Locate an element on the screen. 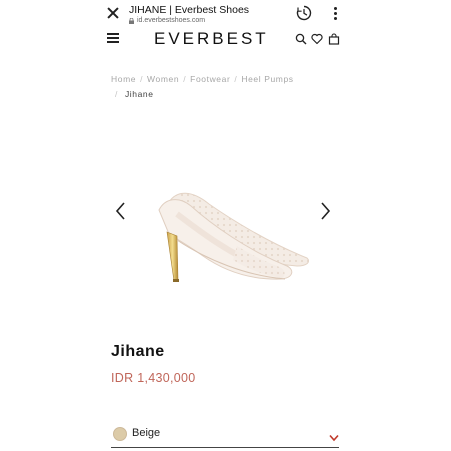  breadcrumb-heel-pumps: Heel Pumps is located at coordinates (267, 79).